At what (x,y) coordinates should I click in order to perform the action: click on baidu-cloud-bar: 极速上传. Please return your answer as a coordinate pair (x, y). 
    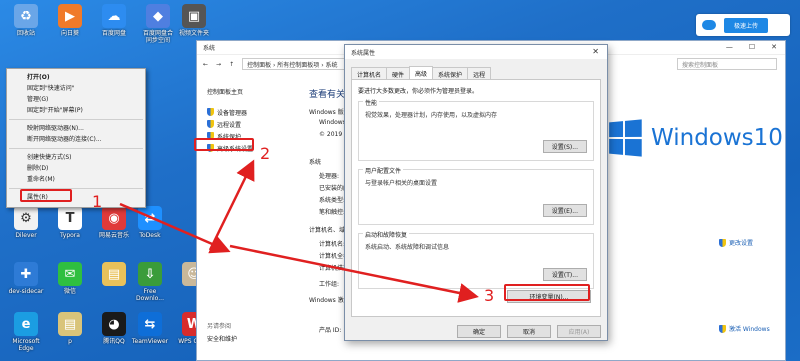
    Looking at the image, I should click on (743, 25).